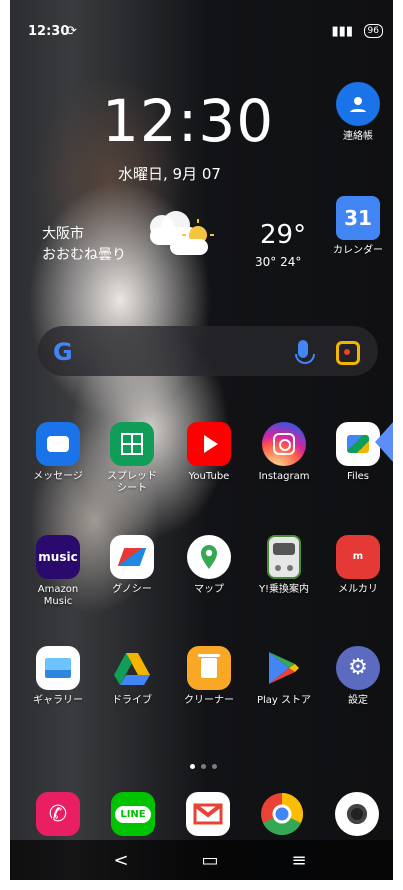 The height and width of the screenshot is (890, 403). I want to click on page-dot-active, so click(192, 766).